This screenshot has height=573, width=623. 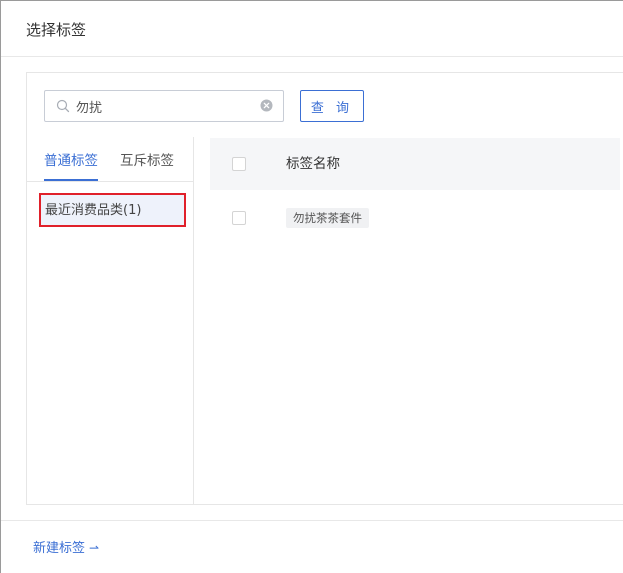 I want to click on query-button: 查 询, so click(x=332, y=106).